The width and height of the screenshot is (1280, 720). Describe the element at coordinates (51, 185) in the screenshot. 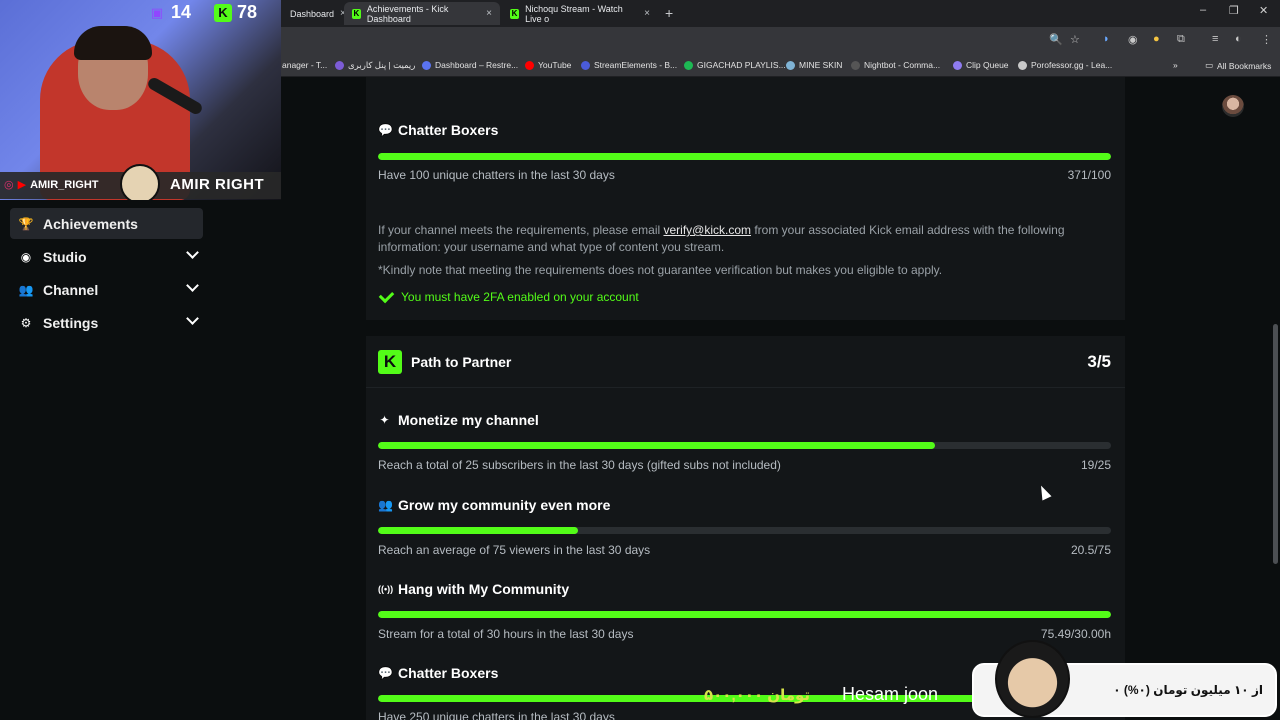

I see `social-handle: ◎ ▶ AMIR_RIGHT` at that location.